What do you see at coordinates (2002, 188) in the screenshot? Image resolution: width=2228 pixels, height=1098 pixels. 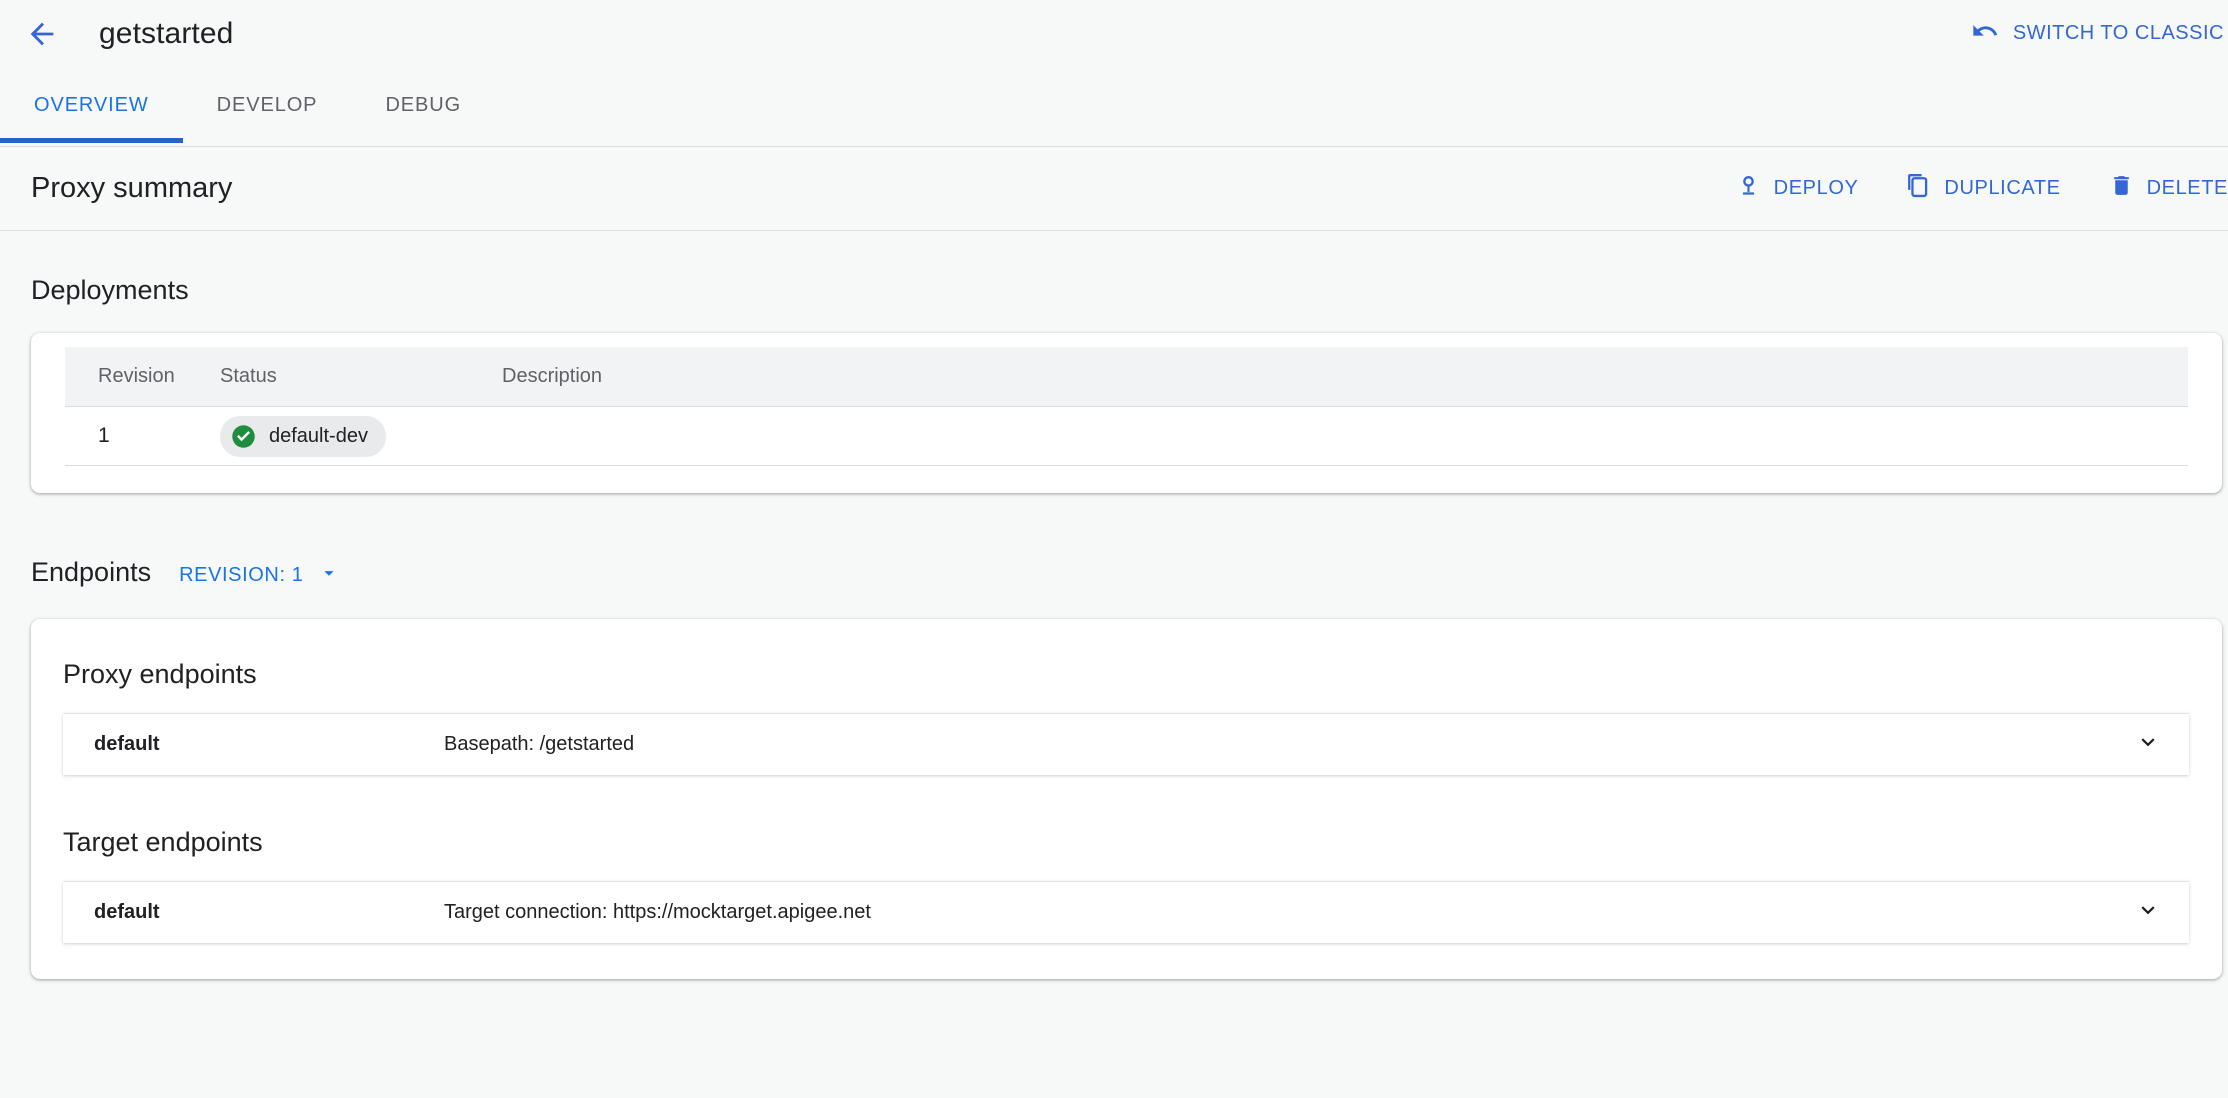 I see `duplicate-label: DUPLICATE` at bounding box center [2002, 188].